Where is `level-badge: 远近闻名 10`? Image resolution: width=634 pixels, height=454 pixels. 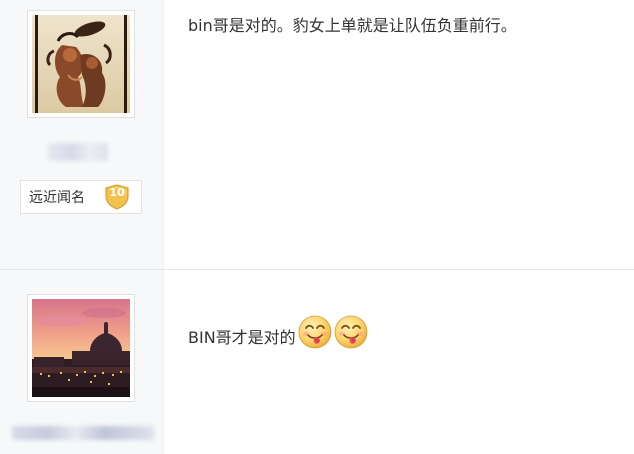 level-badge: 远近闻名 10 is located at coordinates (81, 197).